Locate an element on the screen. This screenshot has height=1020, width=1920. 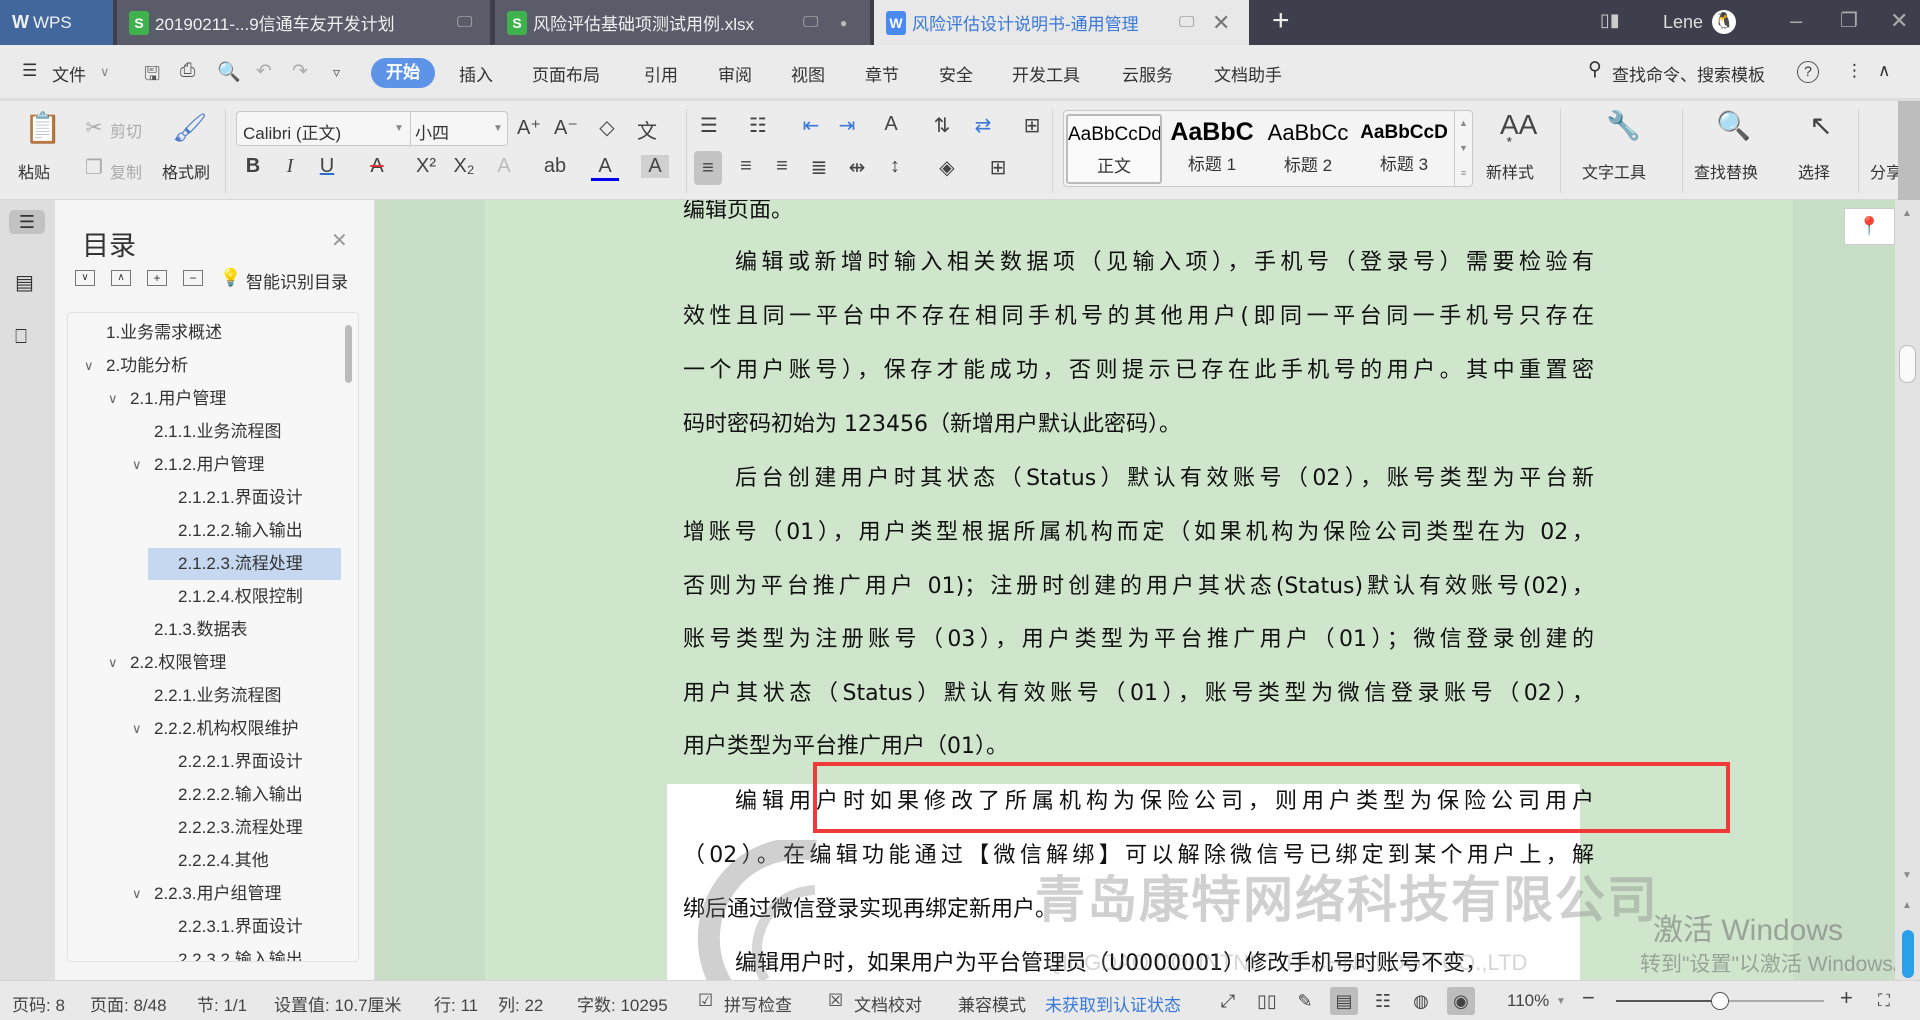
proofread-icon: ☒ is located at coordinates (835, 1001).